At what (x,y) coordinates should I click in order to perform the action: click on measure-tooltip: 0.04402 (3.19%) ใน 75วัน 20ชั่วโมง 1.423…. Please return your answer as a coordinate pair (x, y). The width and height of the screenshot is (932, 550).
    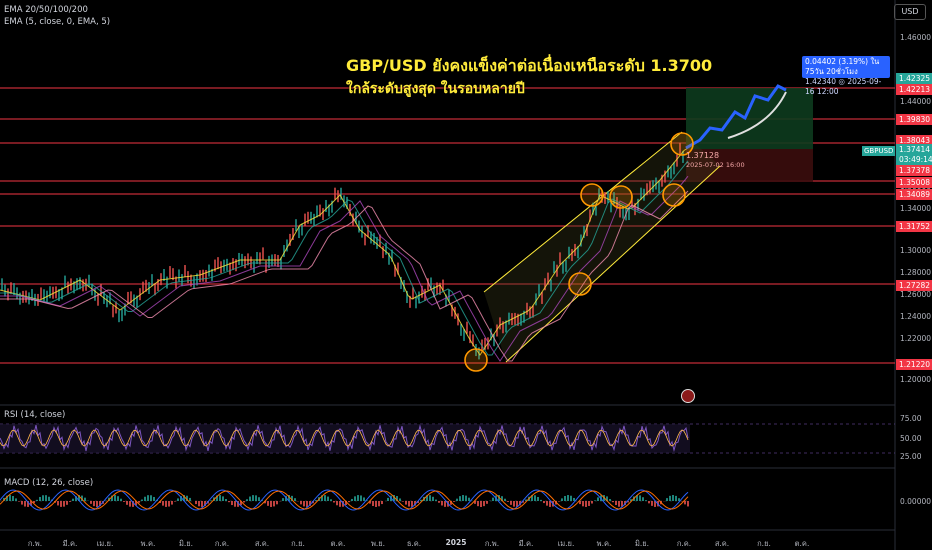
    Looking at the image, I should click on (846, 76).